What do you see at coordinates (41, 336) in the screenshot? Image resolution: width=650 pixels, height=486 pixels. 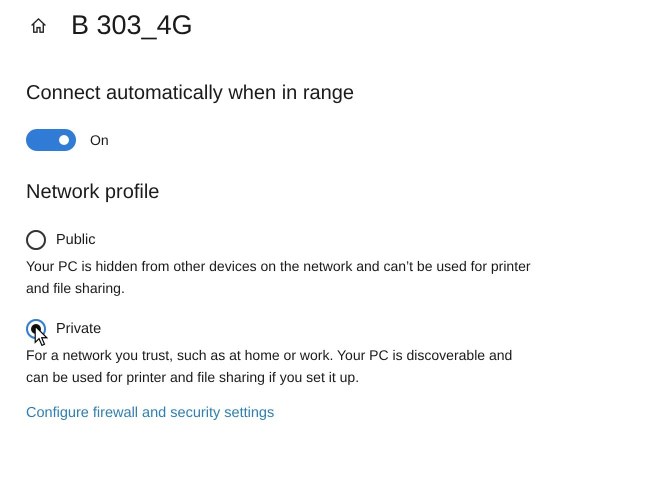 I see `mouse-pointer-icon` at bounding box center [41, 336].